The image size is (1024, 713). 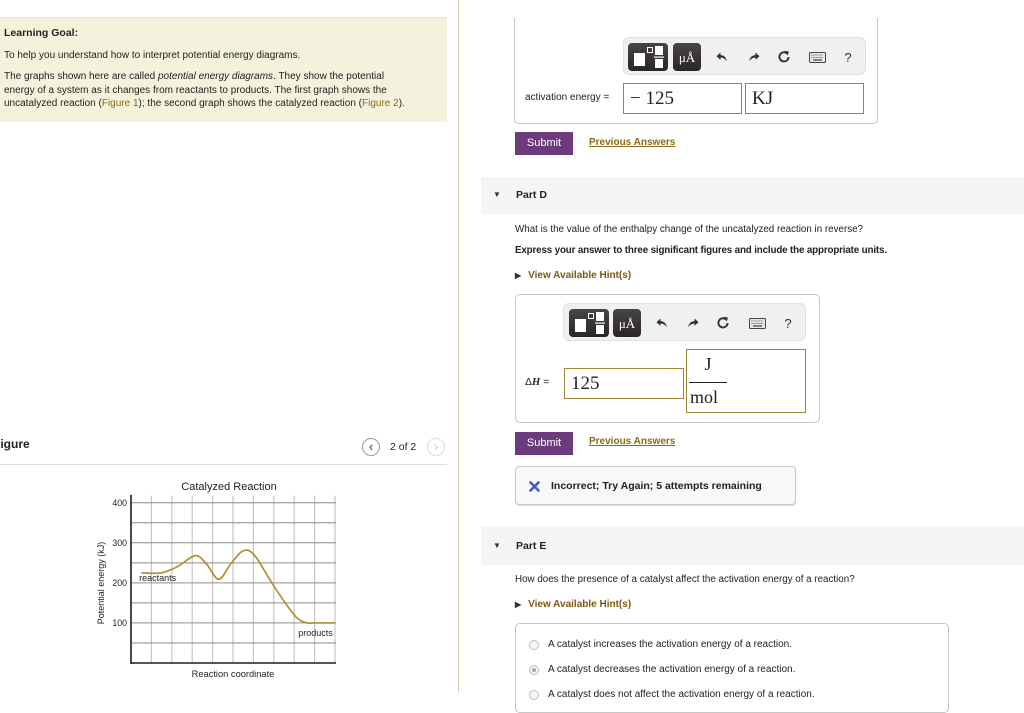 What do you see at coordinates (544, 443) in the screenshot?
I see `part-d-submit-button: Submit` at bounding box center [544, 443].